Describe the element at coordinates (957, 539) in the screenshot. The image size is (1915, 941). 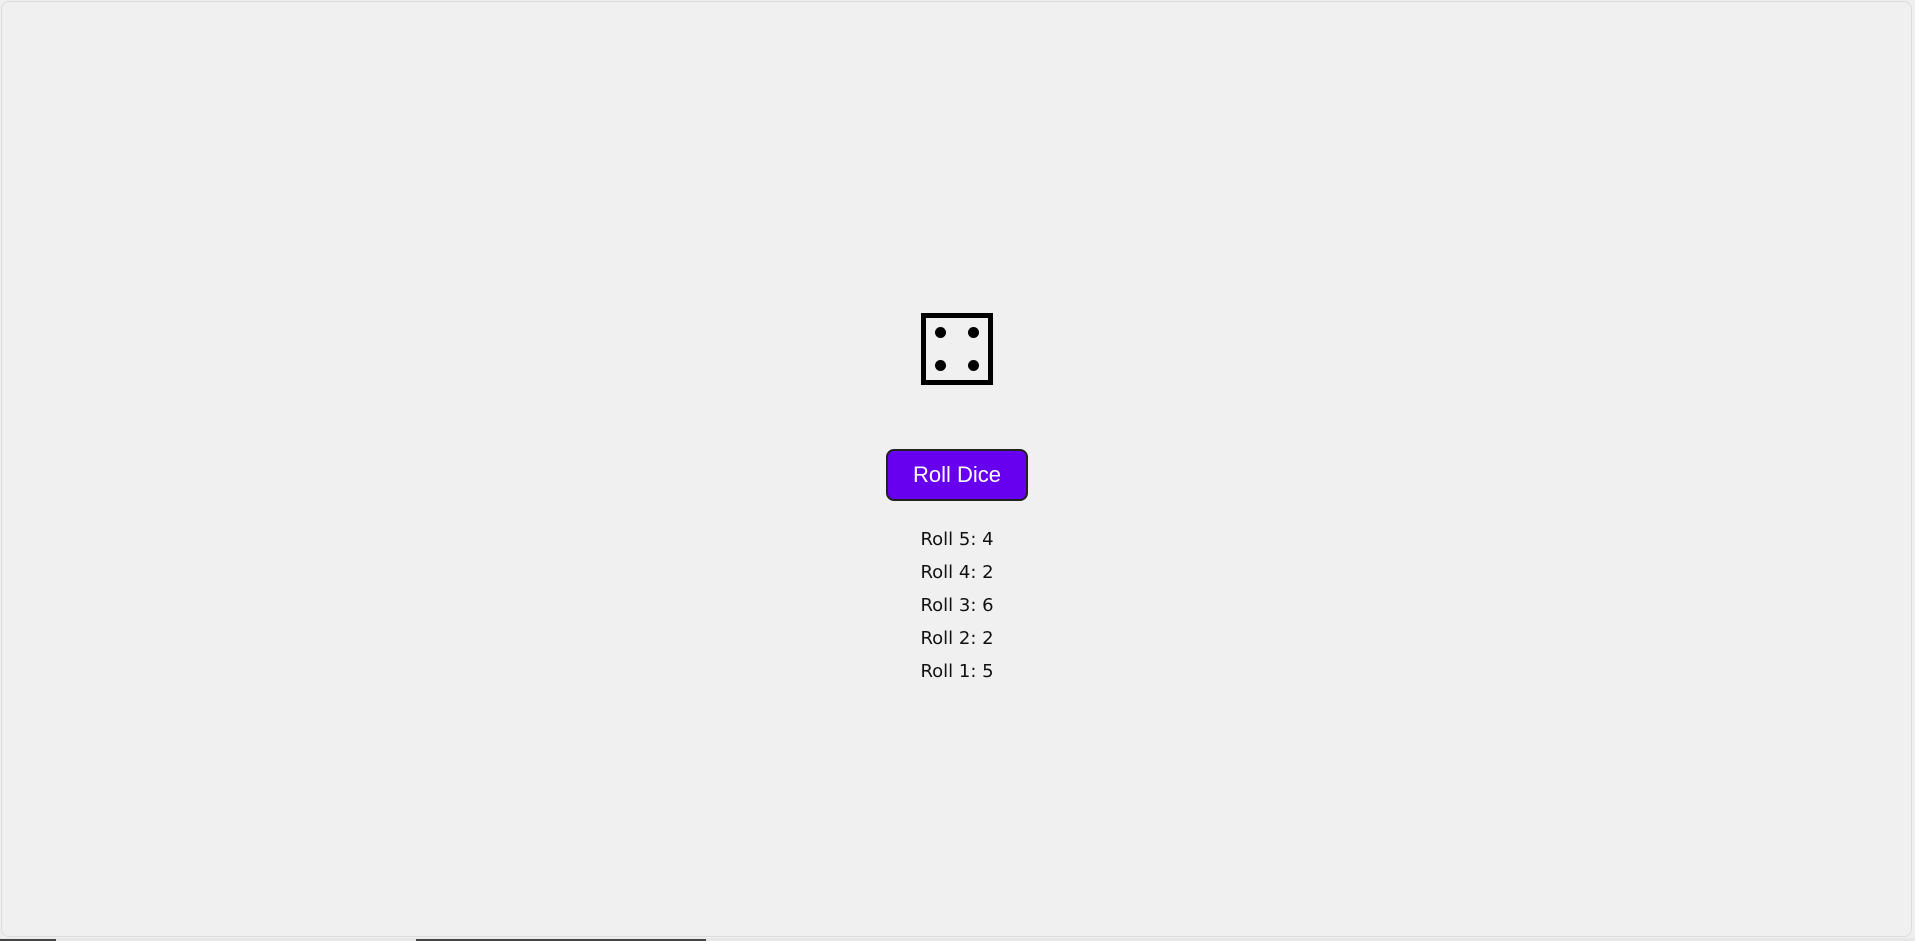
I see `roll-history-item: Roll 5: 4` at that location.